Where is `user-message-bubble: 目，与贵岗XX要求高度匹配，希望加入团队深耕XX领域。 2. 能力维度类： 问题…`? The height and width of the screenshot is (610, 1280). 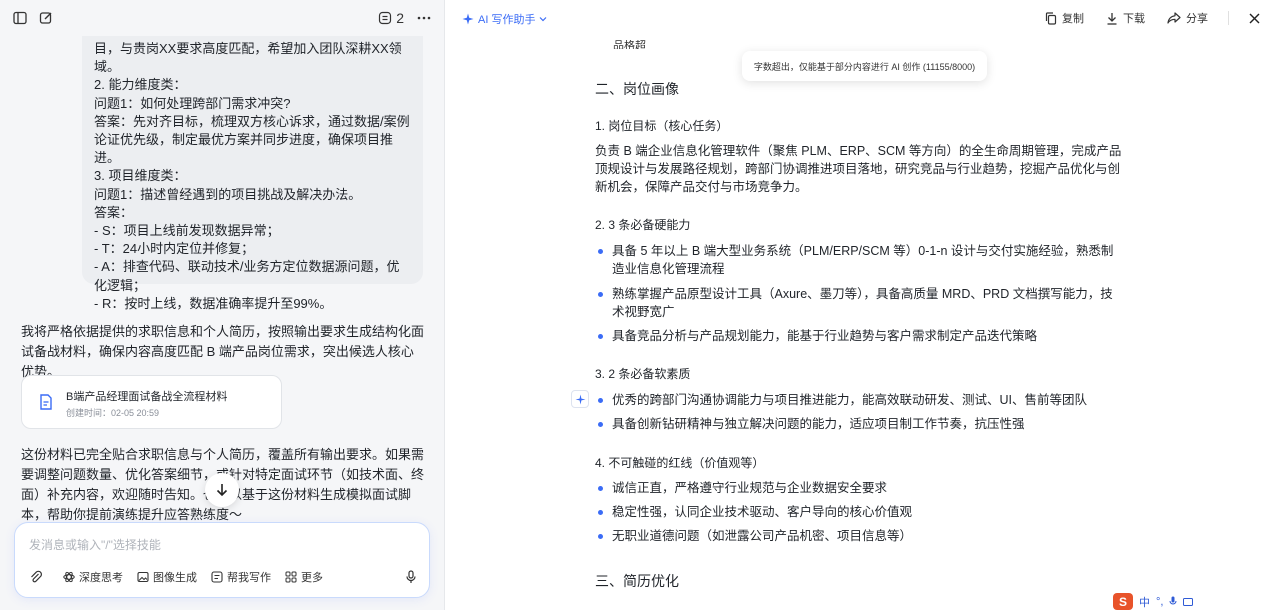 user-message-bubble: 目，与贵岗XX要求高度匹配，希望加入团队深耕XX领域。 2. 能力维度类： 问题… is located at coordinates (252, 173).